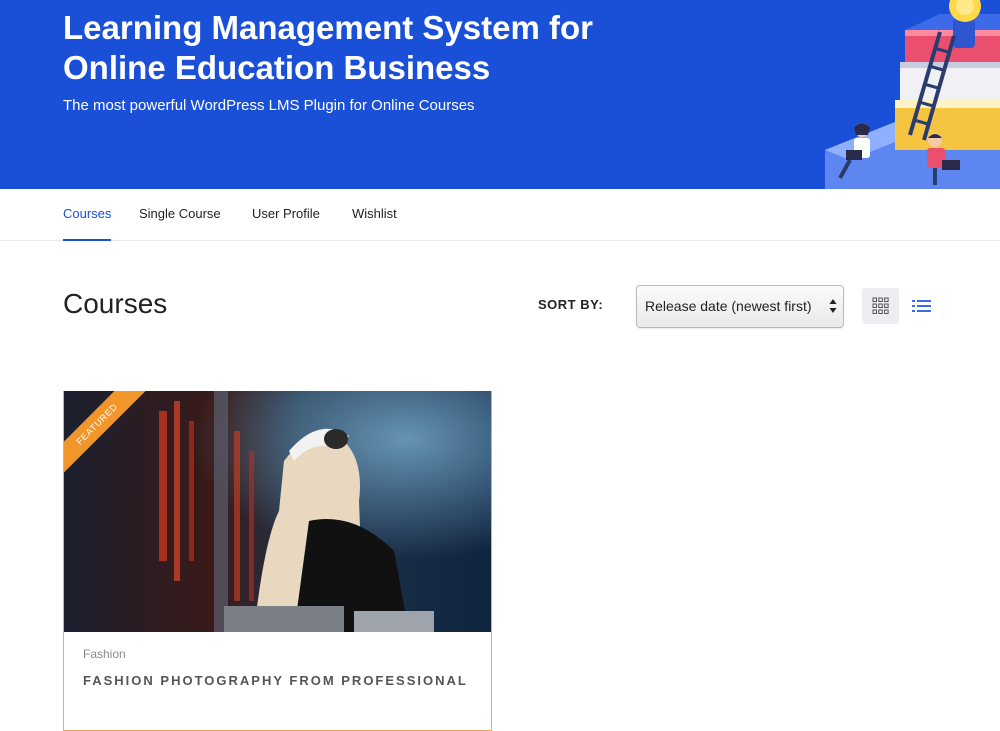  Describe the element at coordinates (833, 306) in the screenshot. I see `select-arrows-icon` at that location.